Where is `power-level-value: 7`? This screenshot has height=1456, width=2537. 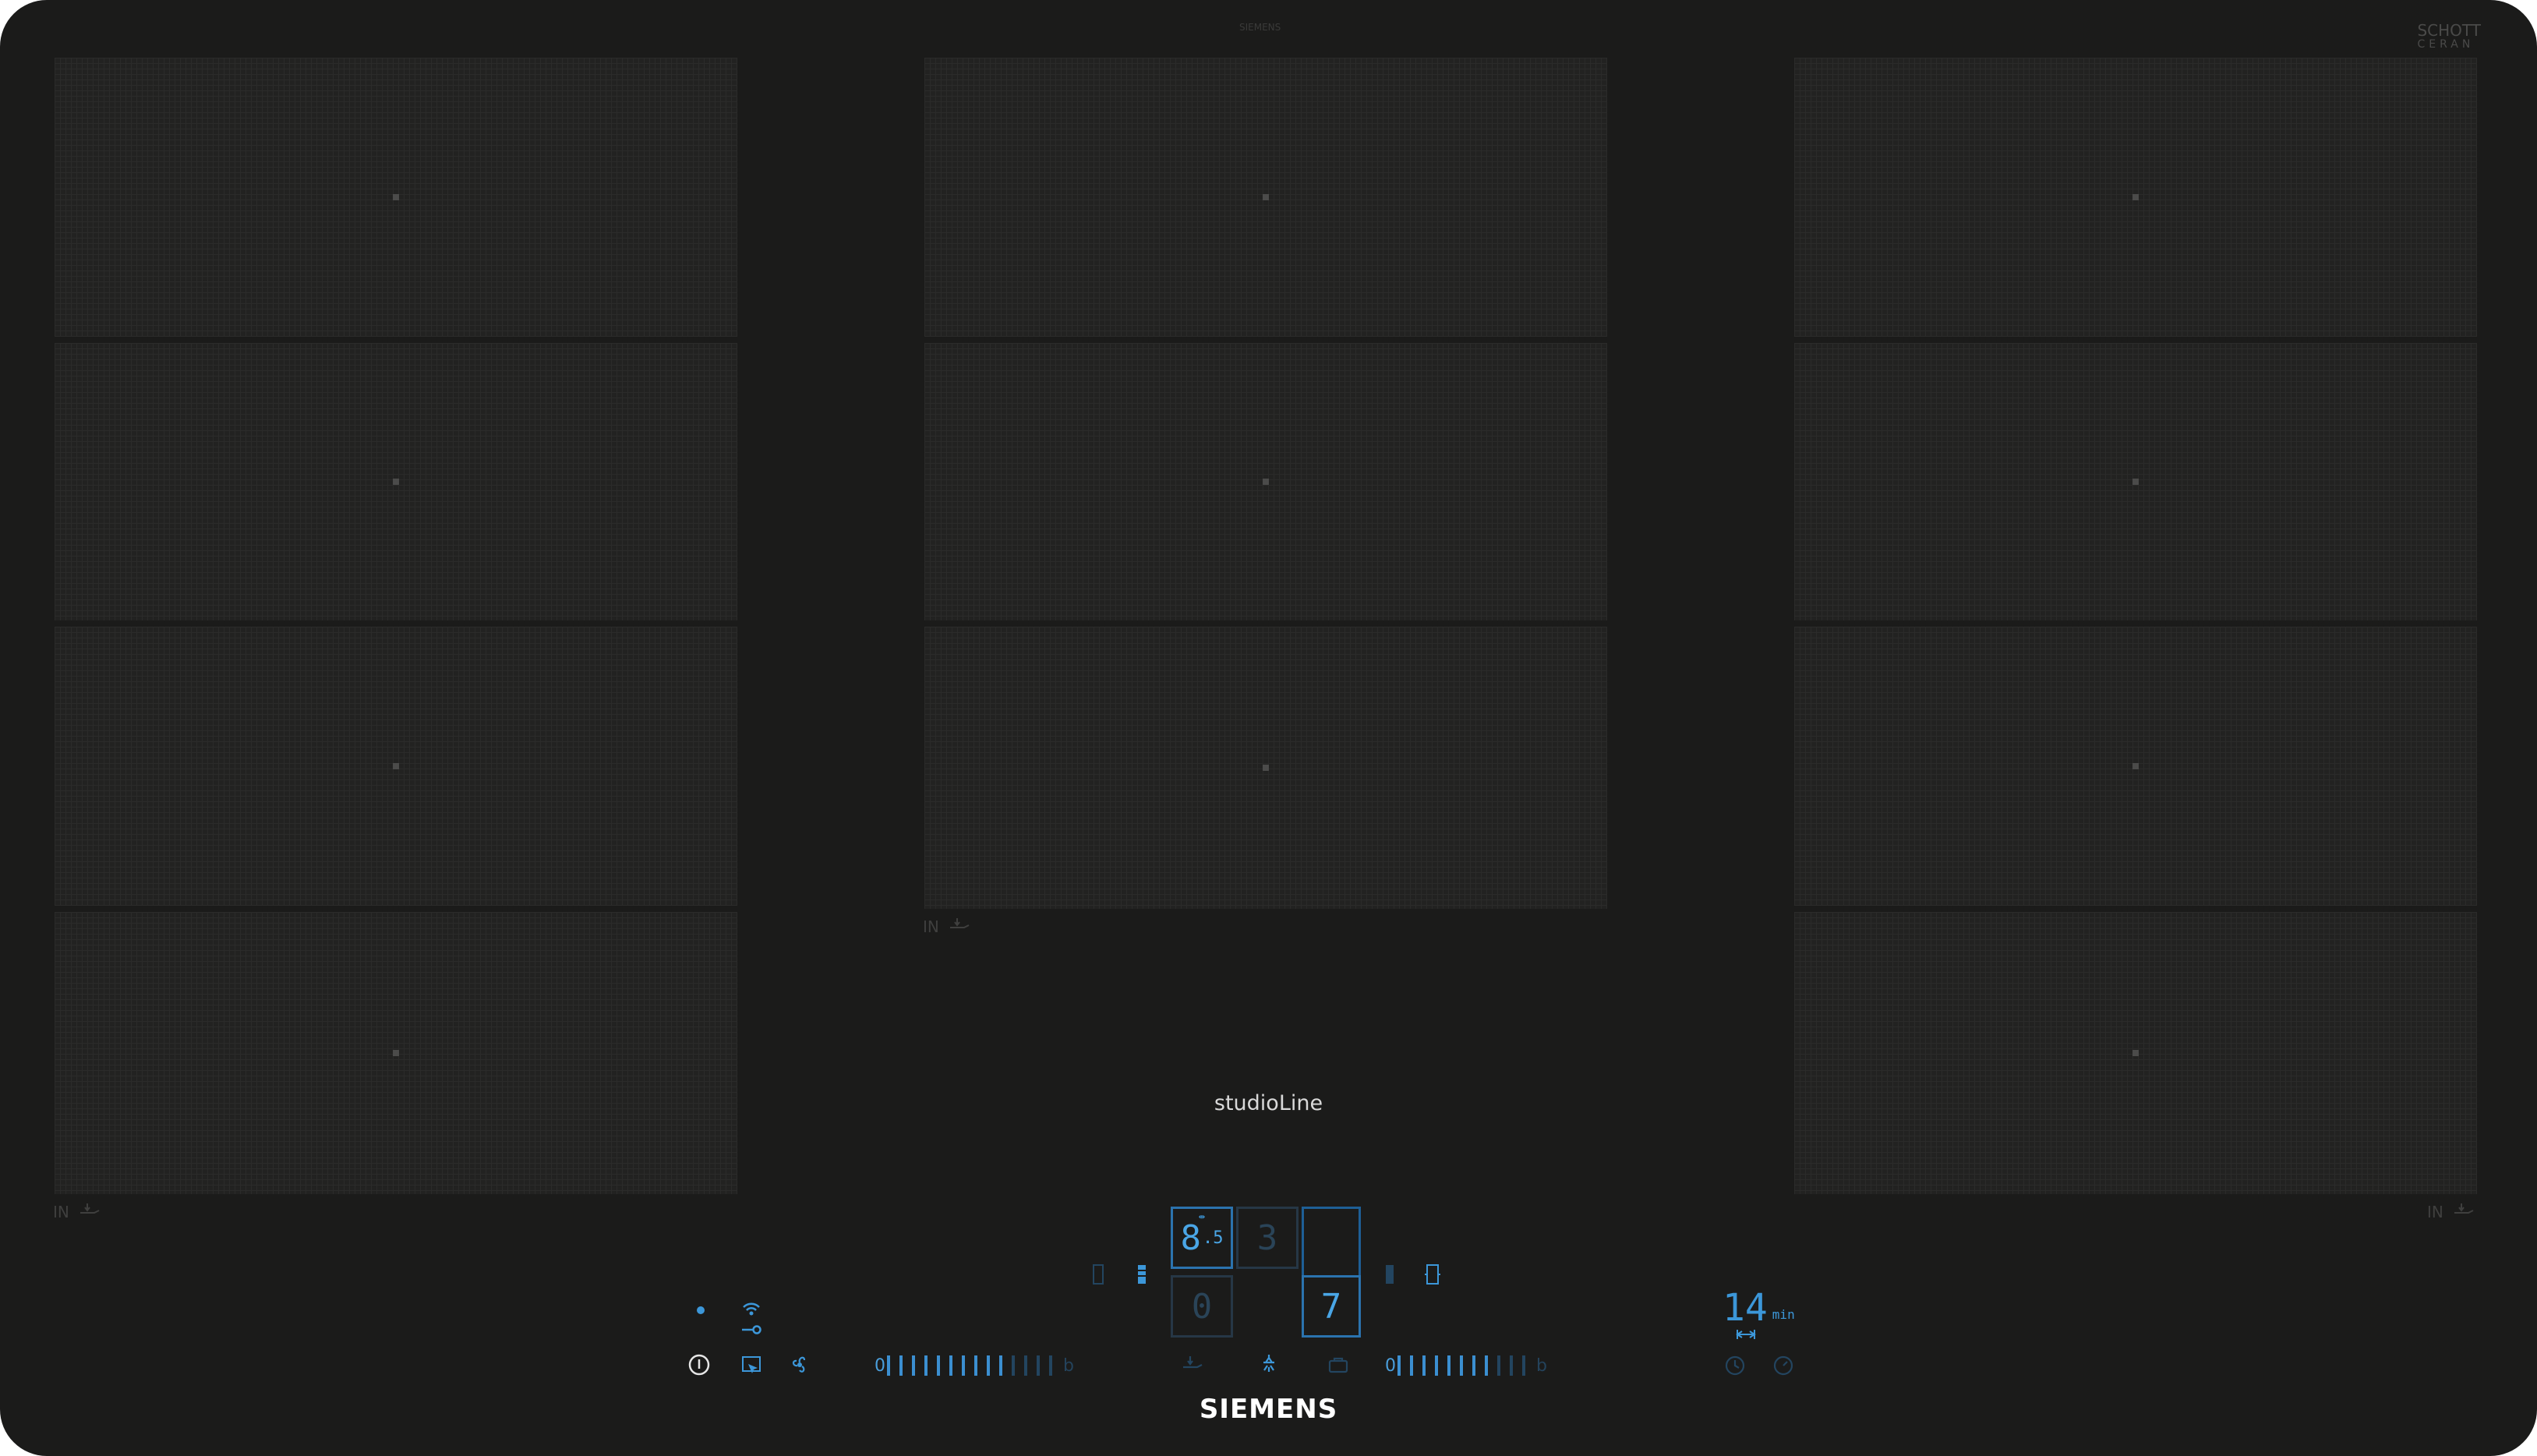
power-level-value: 7 is located at coordinates (1331, 1306).